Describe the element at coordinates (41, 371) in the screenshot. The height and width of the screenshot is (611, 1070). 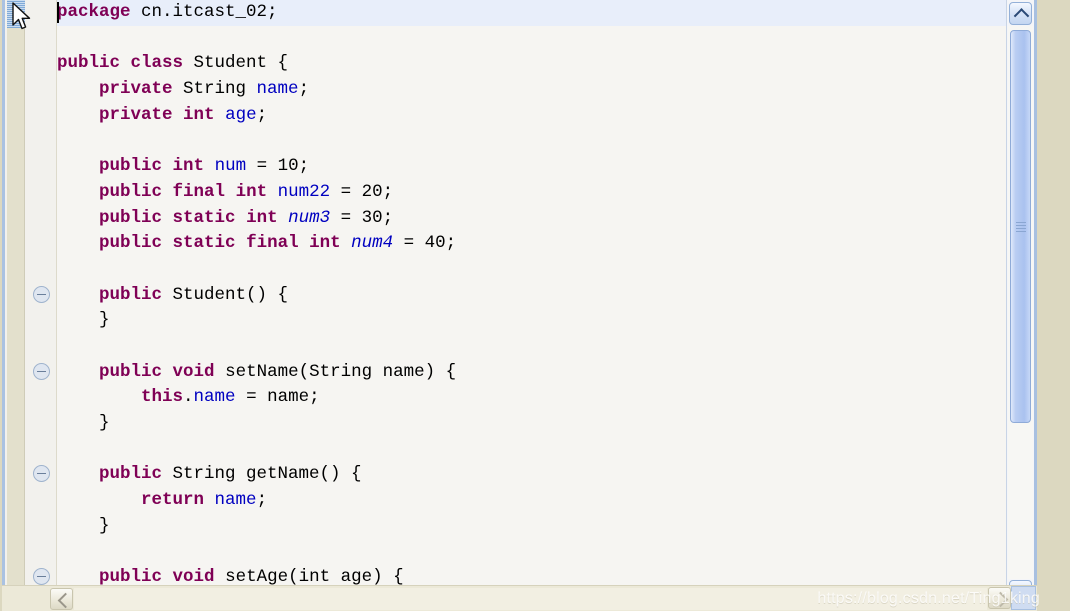
I see `fold-marker-setname` at that location.